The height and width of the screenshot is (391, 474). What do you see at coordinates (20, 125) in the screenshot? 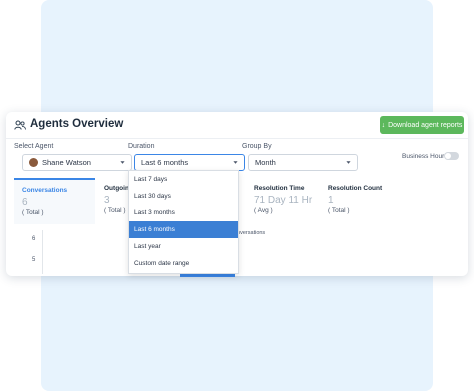
I see `agents-icon` at bounding box center [20, 125].